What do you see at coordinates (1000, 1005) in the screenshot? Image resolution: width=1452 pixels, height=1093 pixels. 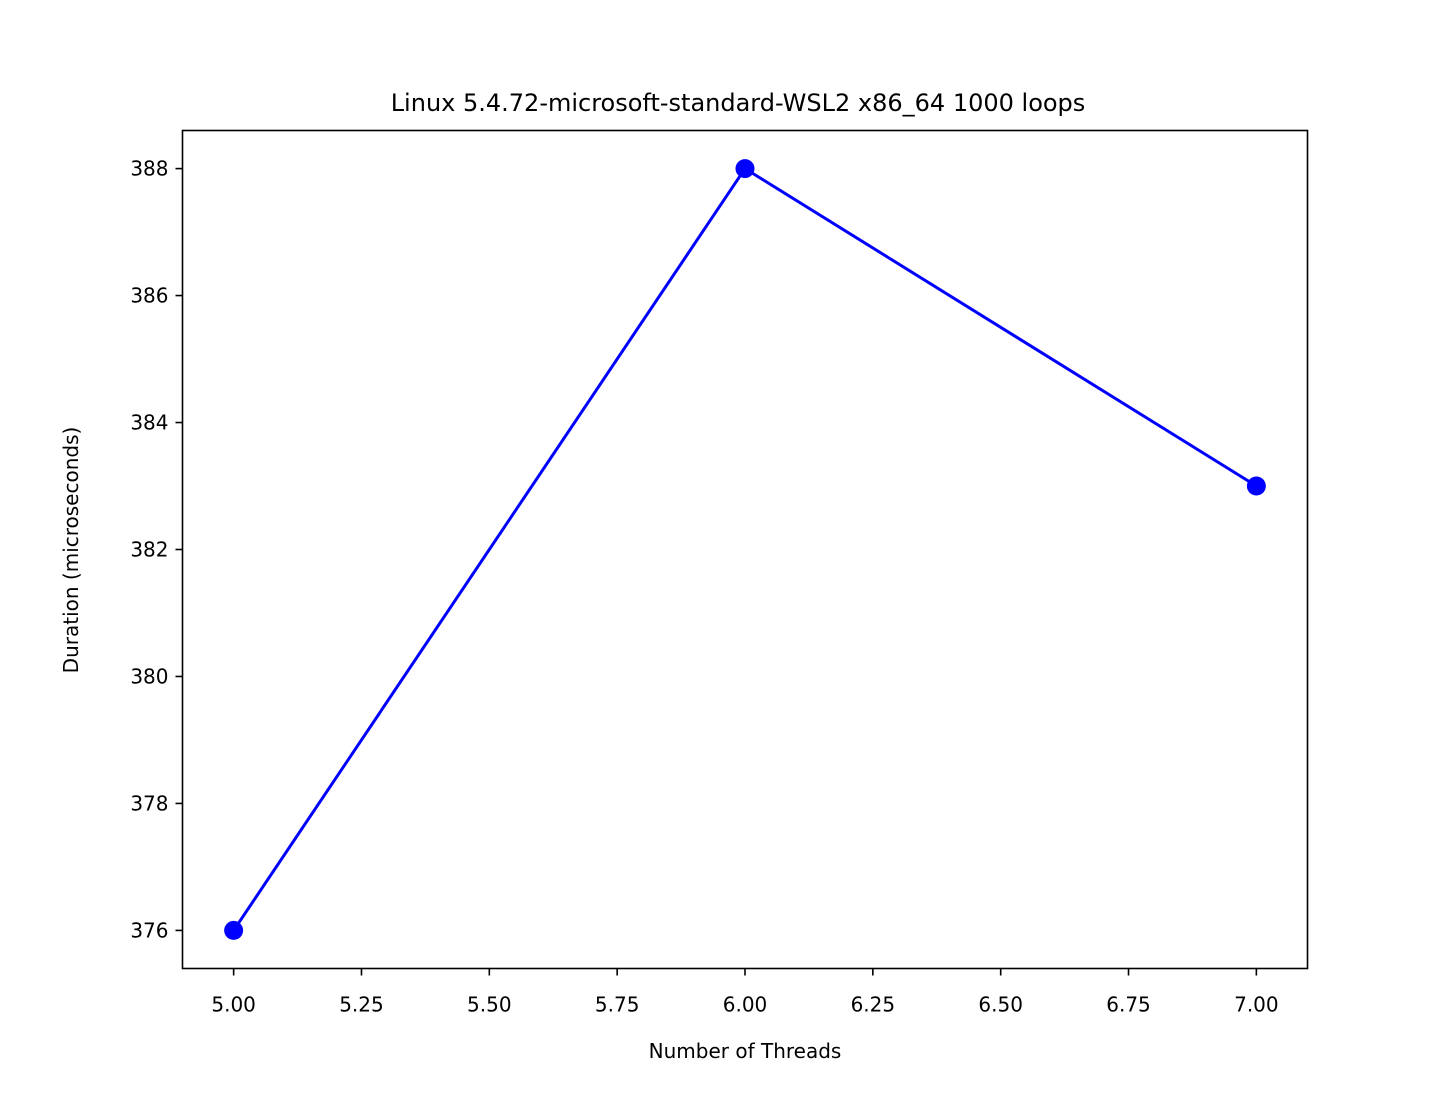 I see `x-tick-label: 6.50` at bounding box center [1000, 1005].